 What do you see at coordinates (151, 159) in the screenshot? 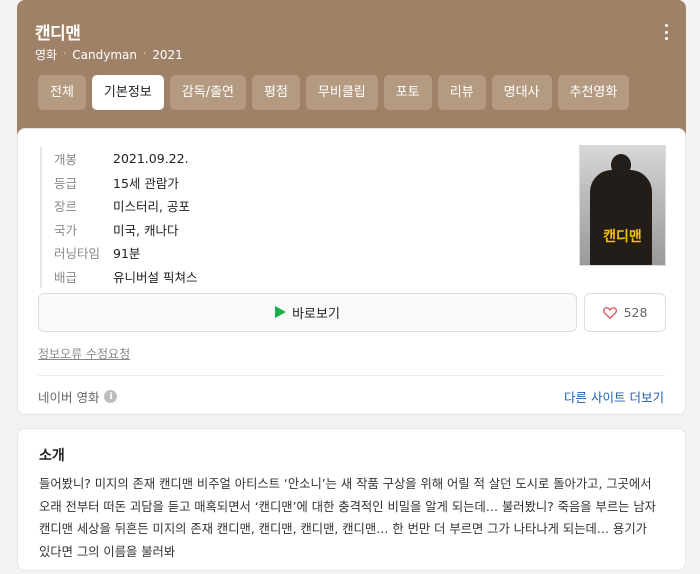
I see `info-value: 2021.09.22.` at bounding box center [151, 159].